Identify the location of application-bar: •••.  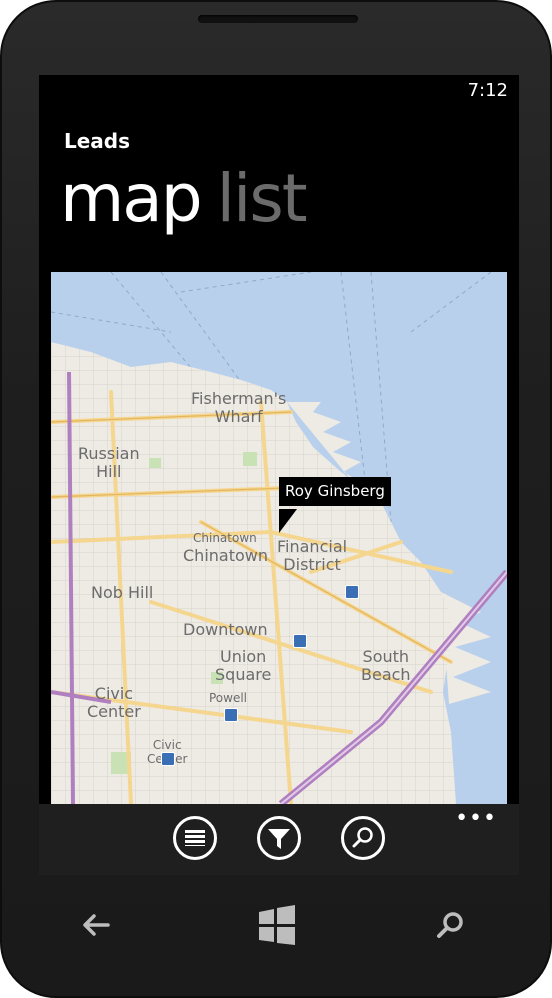
(279, 839).